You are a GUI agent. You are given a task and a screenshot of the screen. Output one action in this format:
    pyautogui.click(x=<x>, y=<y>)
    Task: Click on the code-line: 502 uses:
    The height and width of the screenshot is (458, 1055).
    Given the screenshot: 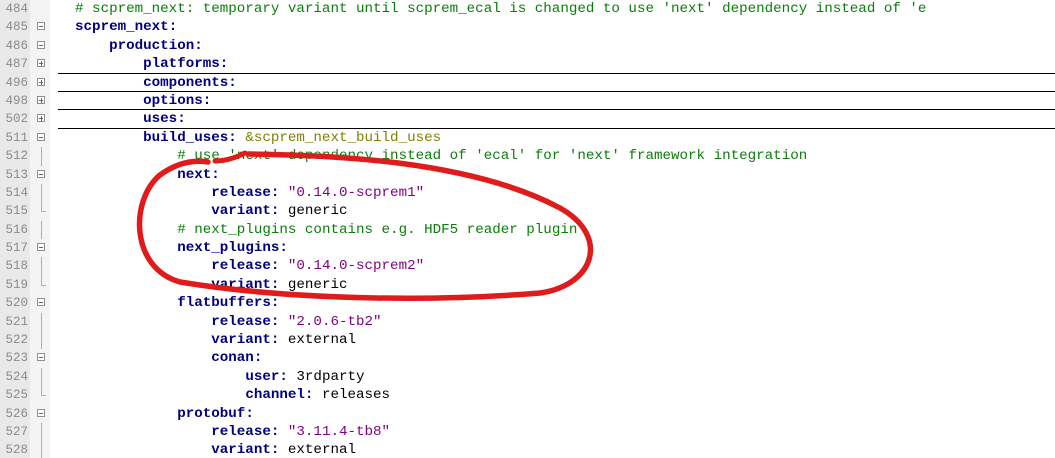 What is the action you would take?
    pyautogui.click(x=527, y=120)
    